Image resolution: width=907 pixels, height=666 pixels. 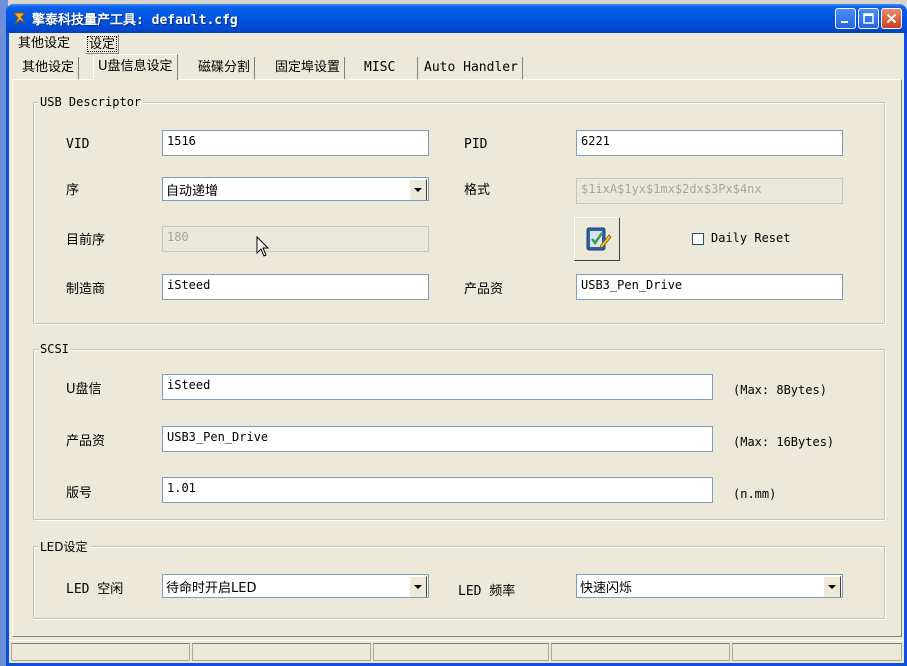 I want to click on led-idle-value: 待命时开启LED, so click(x=211, y=588).